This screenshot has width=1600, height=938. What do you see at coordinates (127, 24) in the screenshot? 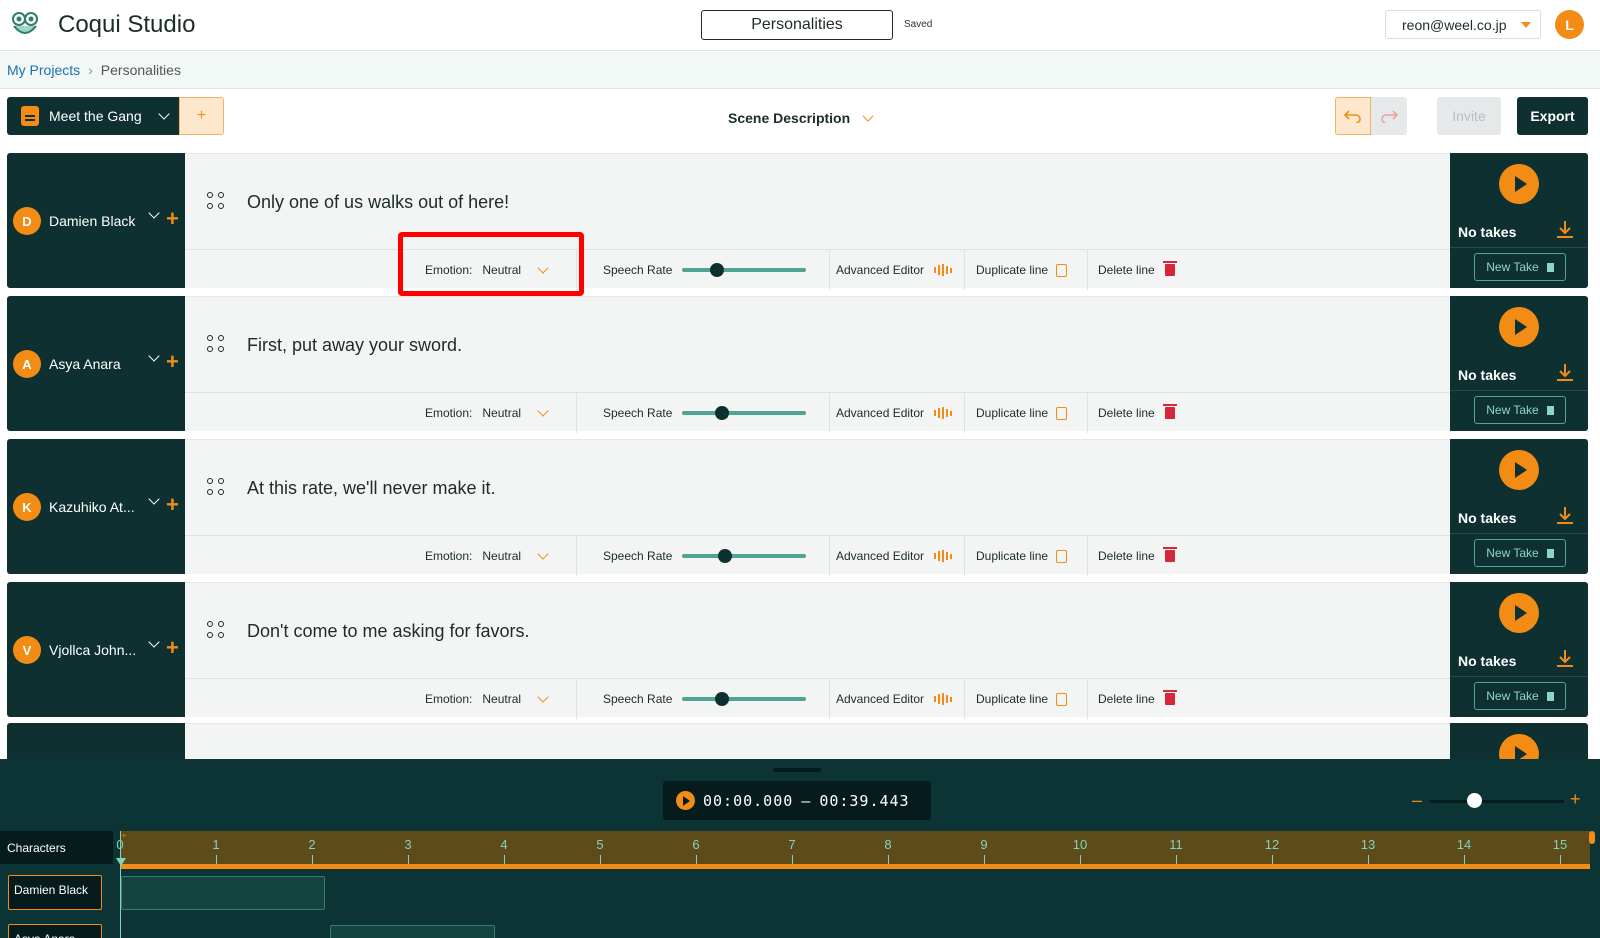
I see `app-title: Coqui Studio` at bounding box center [127, 24].